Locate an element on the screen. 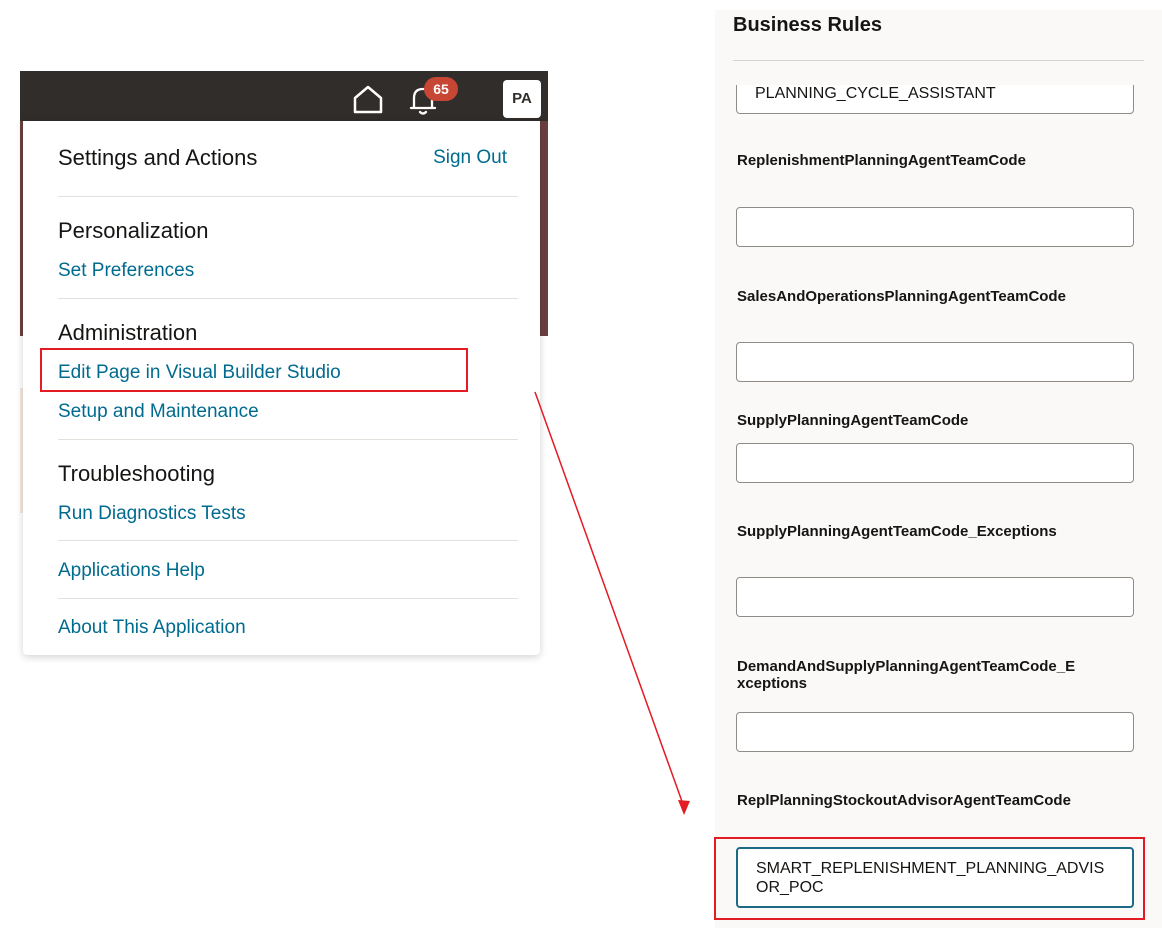 This screenshot has width=1162, height=928. sop-agent-field is located at coordinates (935, 362).